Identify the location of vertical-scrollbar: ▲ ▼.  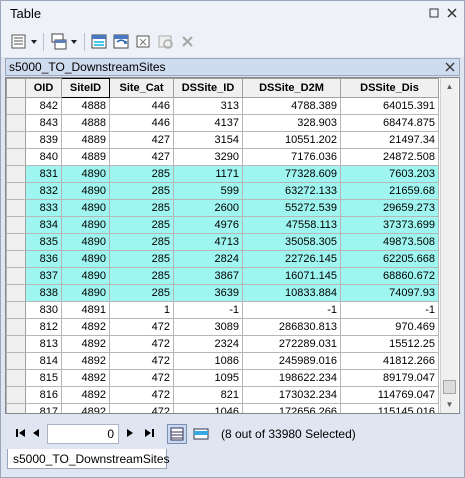
(449, 245).